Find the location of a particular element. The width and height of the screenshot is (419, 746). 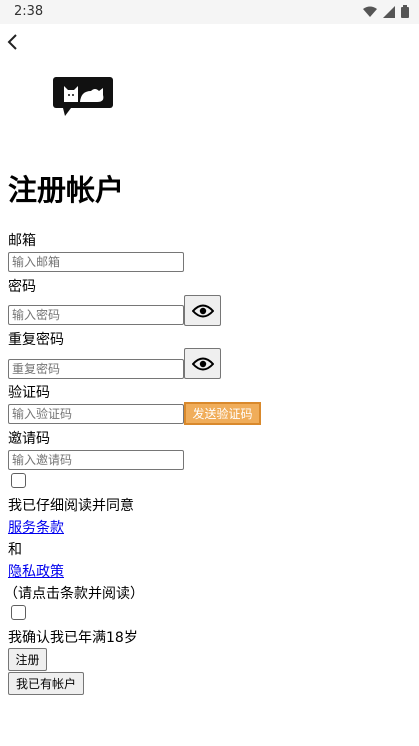

privacy-link: 隐私政策 is located at coordinates (36, 571).